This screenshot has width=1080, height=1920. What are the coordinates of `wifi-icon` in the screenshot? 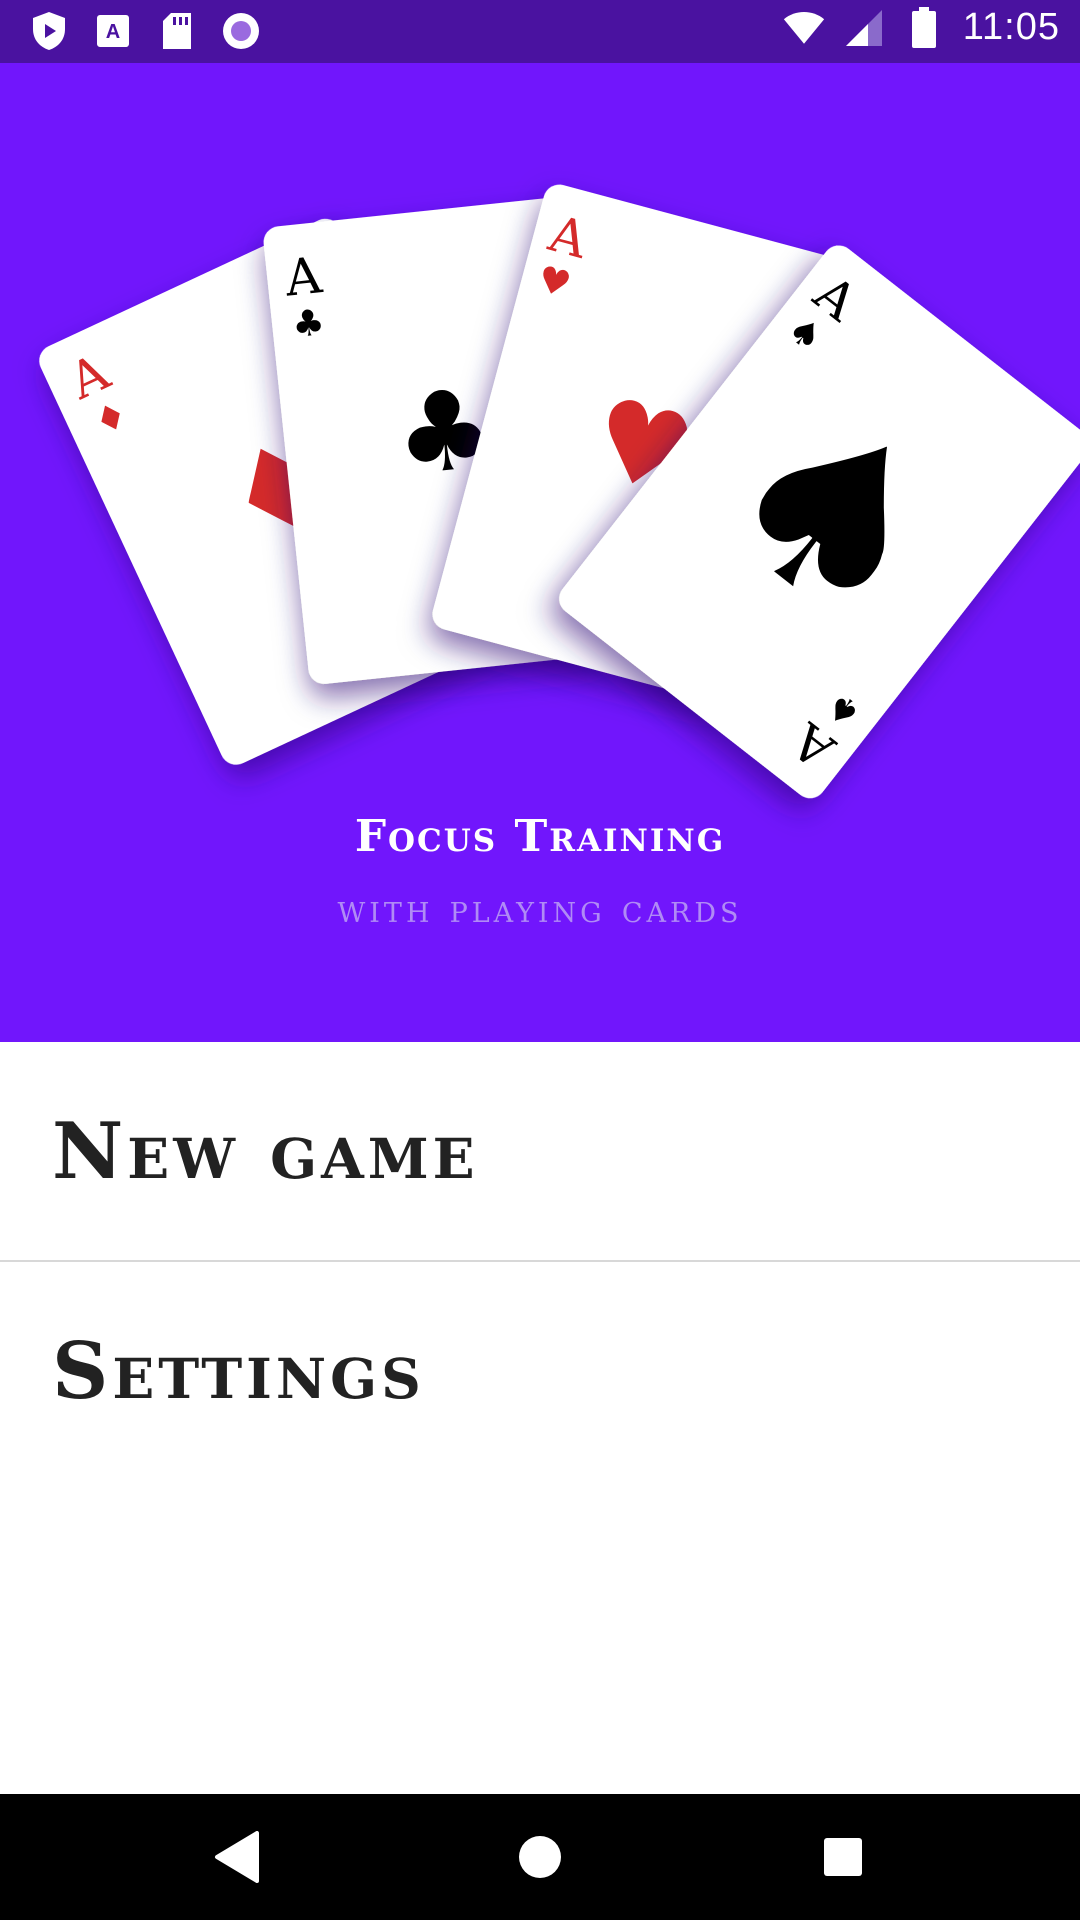 It's located at (804, 28).